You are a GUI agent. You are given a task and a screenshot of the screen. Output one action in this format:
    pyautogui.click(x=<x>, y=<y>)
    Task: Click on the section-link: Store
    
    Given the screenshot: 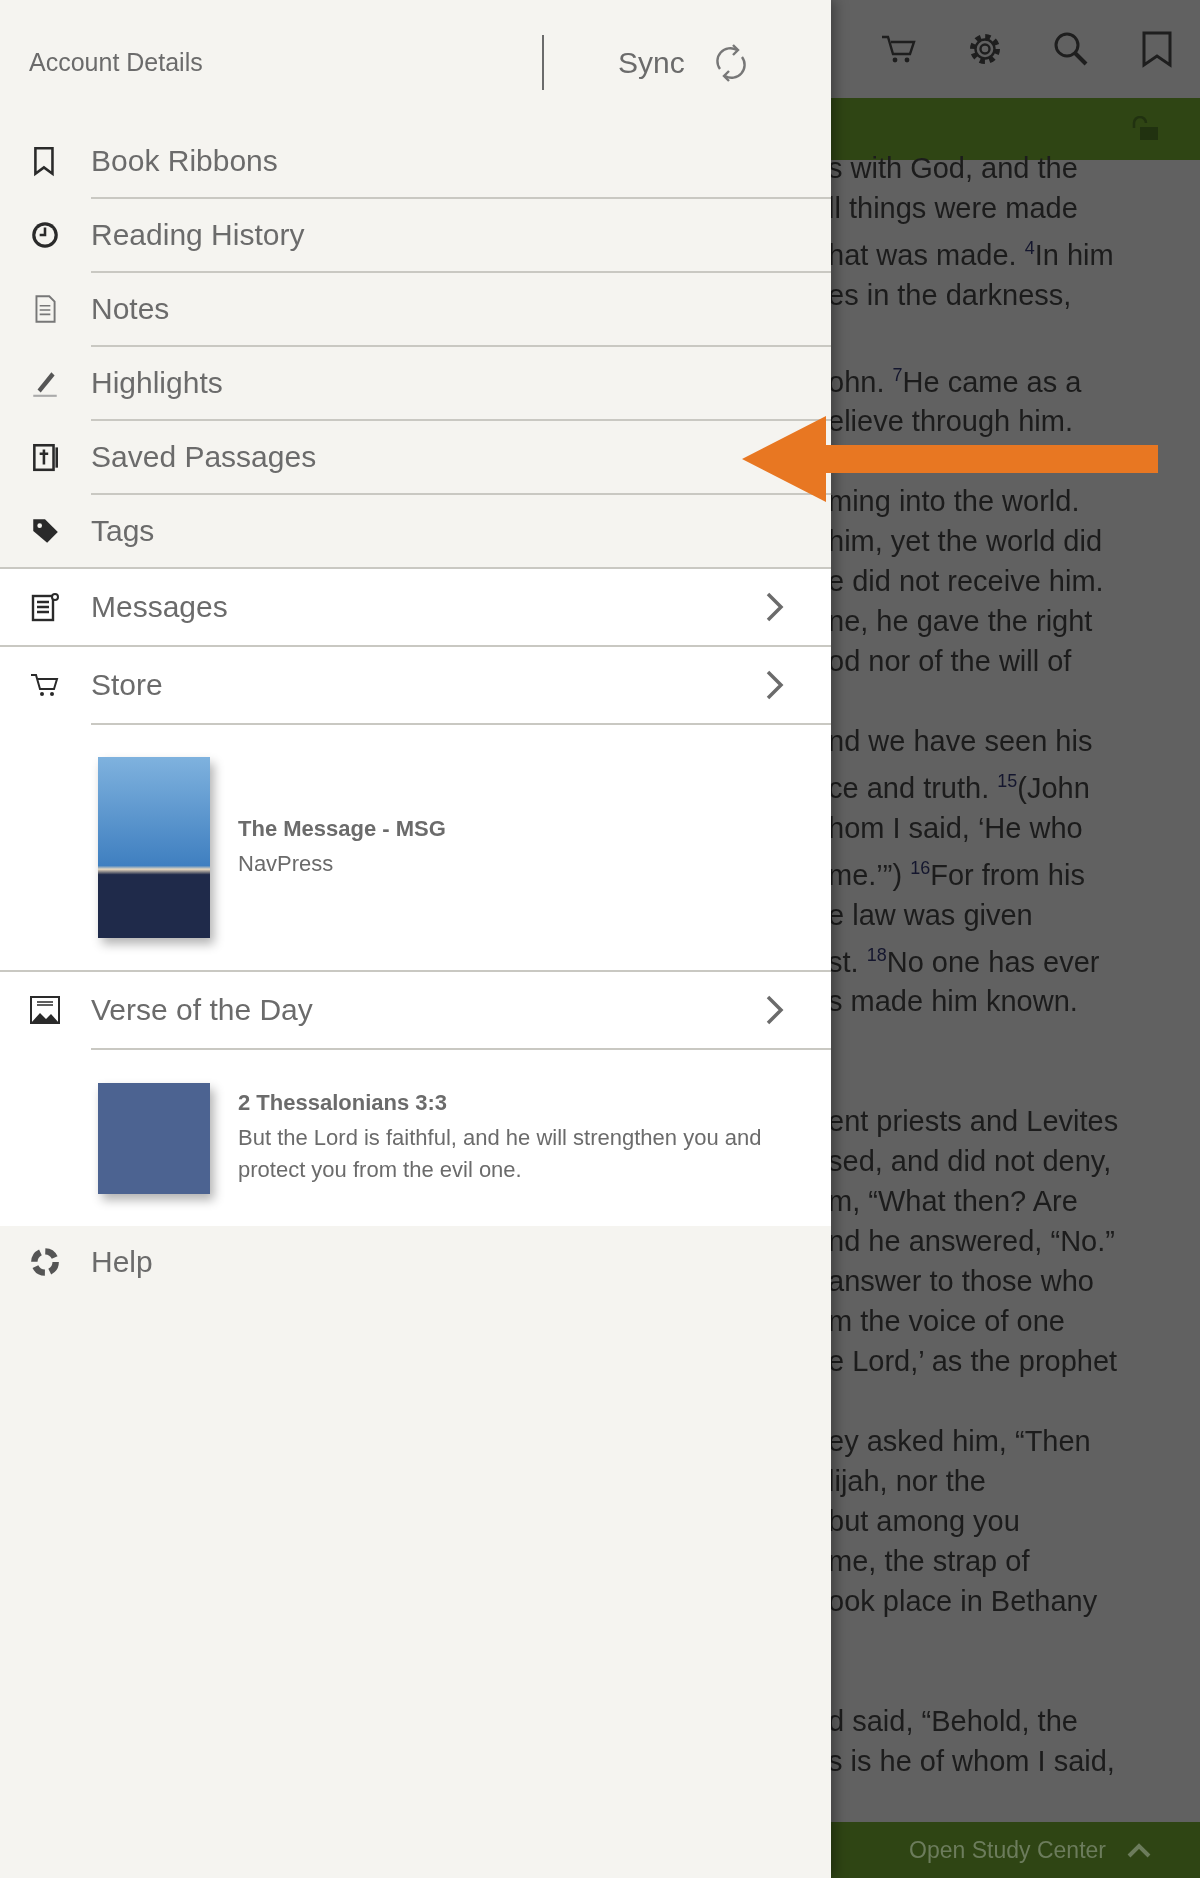 What is the action you would take?
    pyautogui.click(x=127, y=685)
    